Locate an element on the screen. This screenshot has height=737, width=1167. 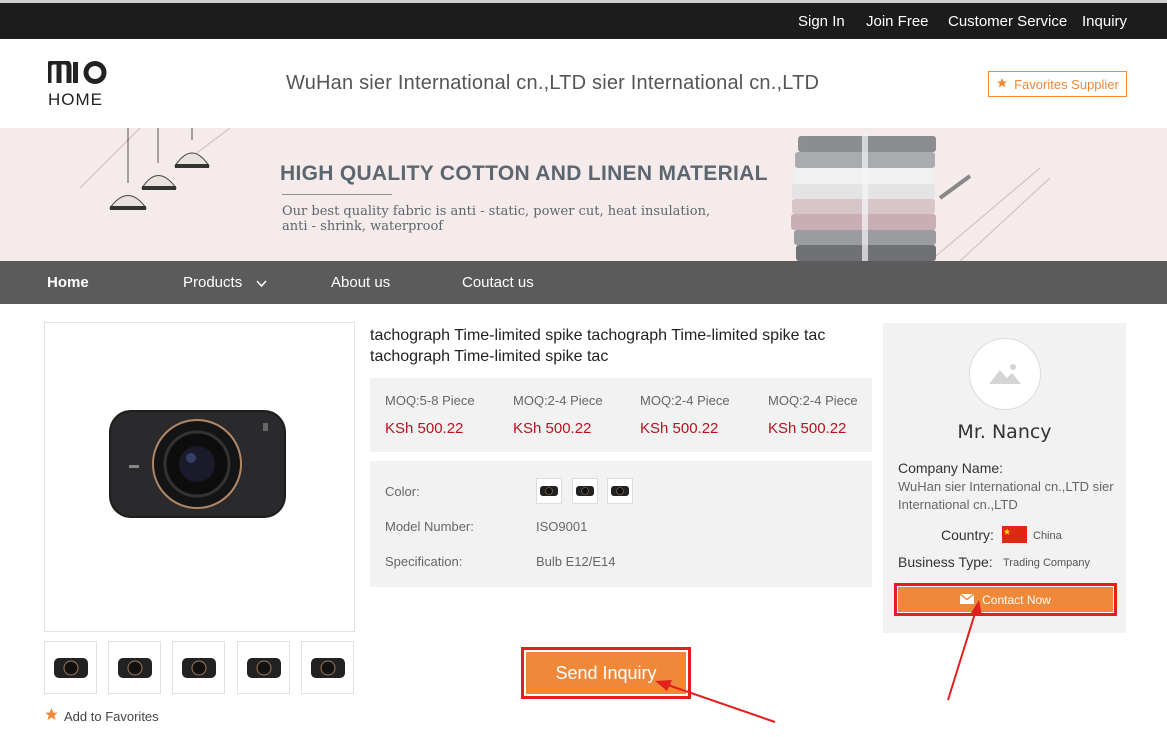
image-placeholder-icon is located at coordinates (1005, 374).